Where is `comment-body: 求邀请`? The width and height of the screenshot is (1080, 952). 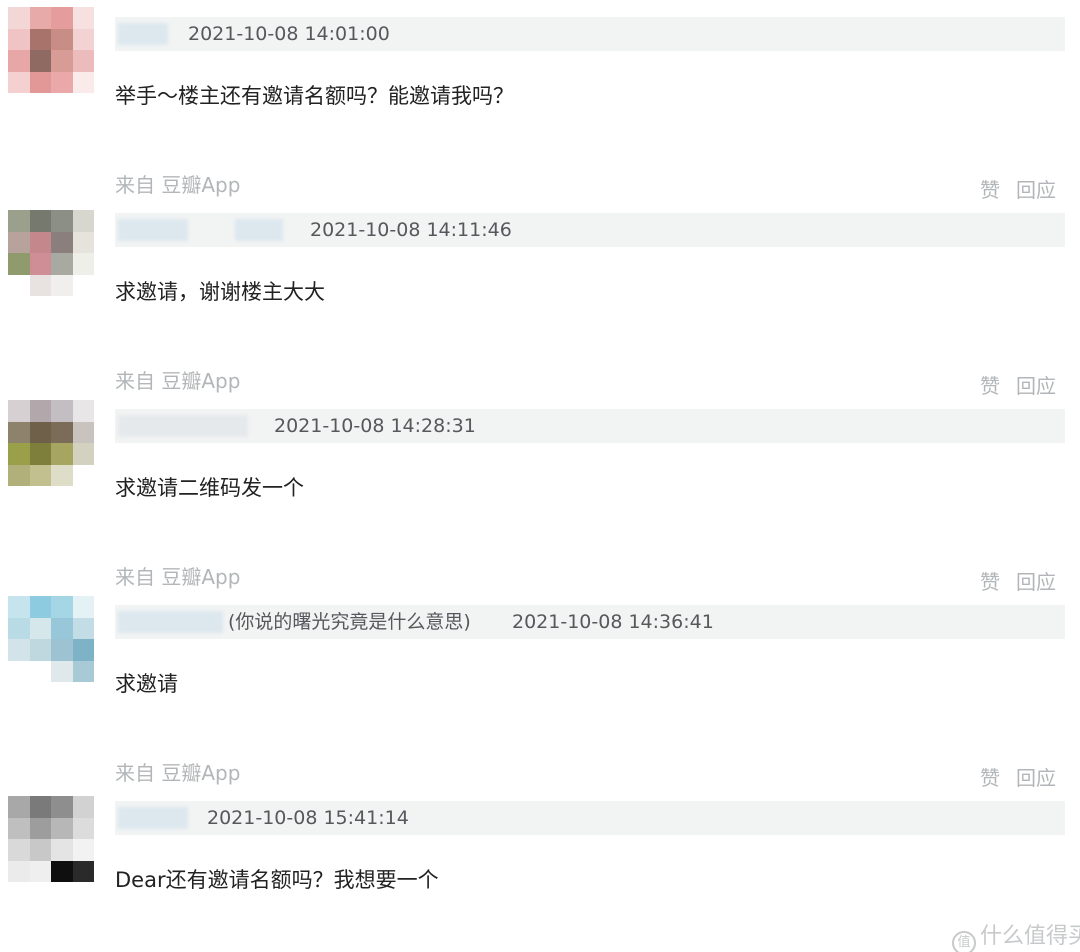 comment-body: 求邀请 is located at coordinates (146, 684).